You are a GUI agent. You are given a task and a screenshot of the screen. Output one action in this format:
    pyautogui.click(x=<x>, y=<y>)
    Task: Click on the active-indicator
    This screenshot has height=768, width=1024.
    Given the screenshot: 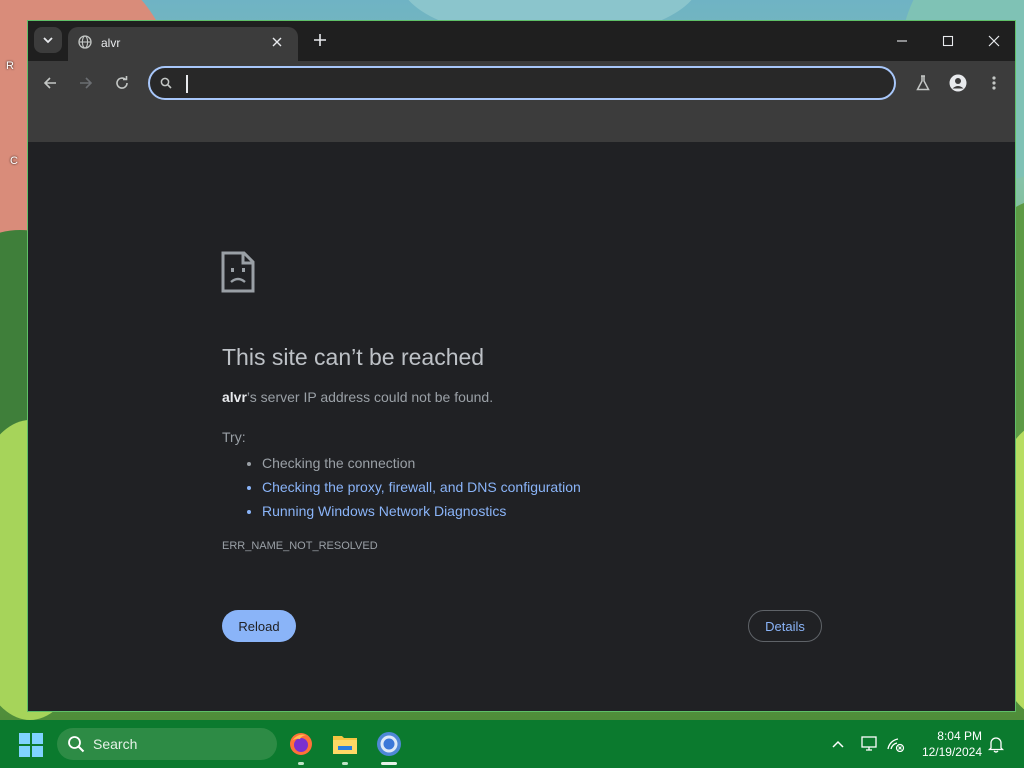 What is the action you would take?
    pyautogui.click(x=389, y=763)
    